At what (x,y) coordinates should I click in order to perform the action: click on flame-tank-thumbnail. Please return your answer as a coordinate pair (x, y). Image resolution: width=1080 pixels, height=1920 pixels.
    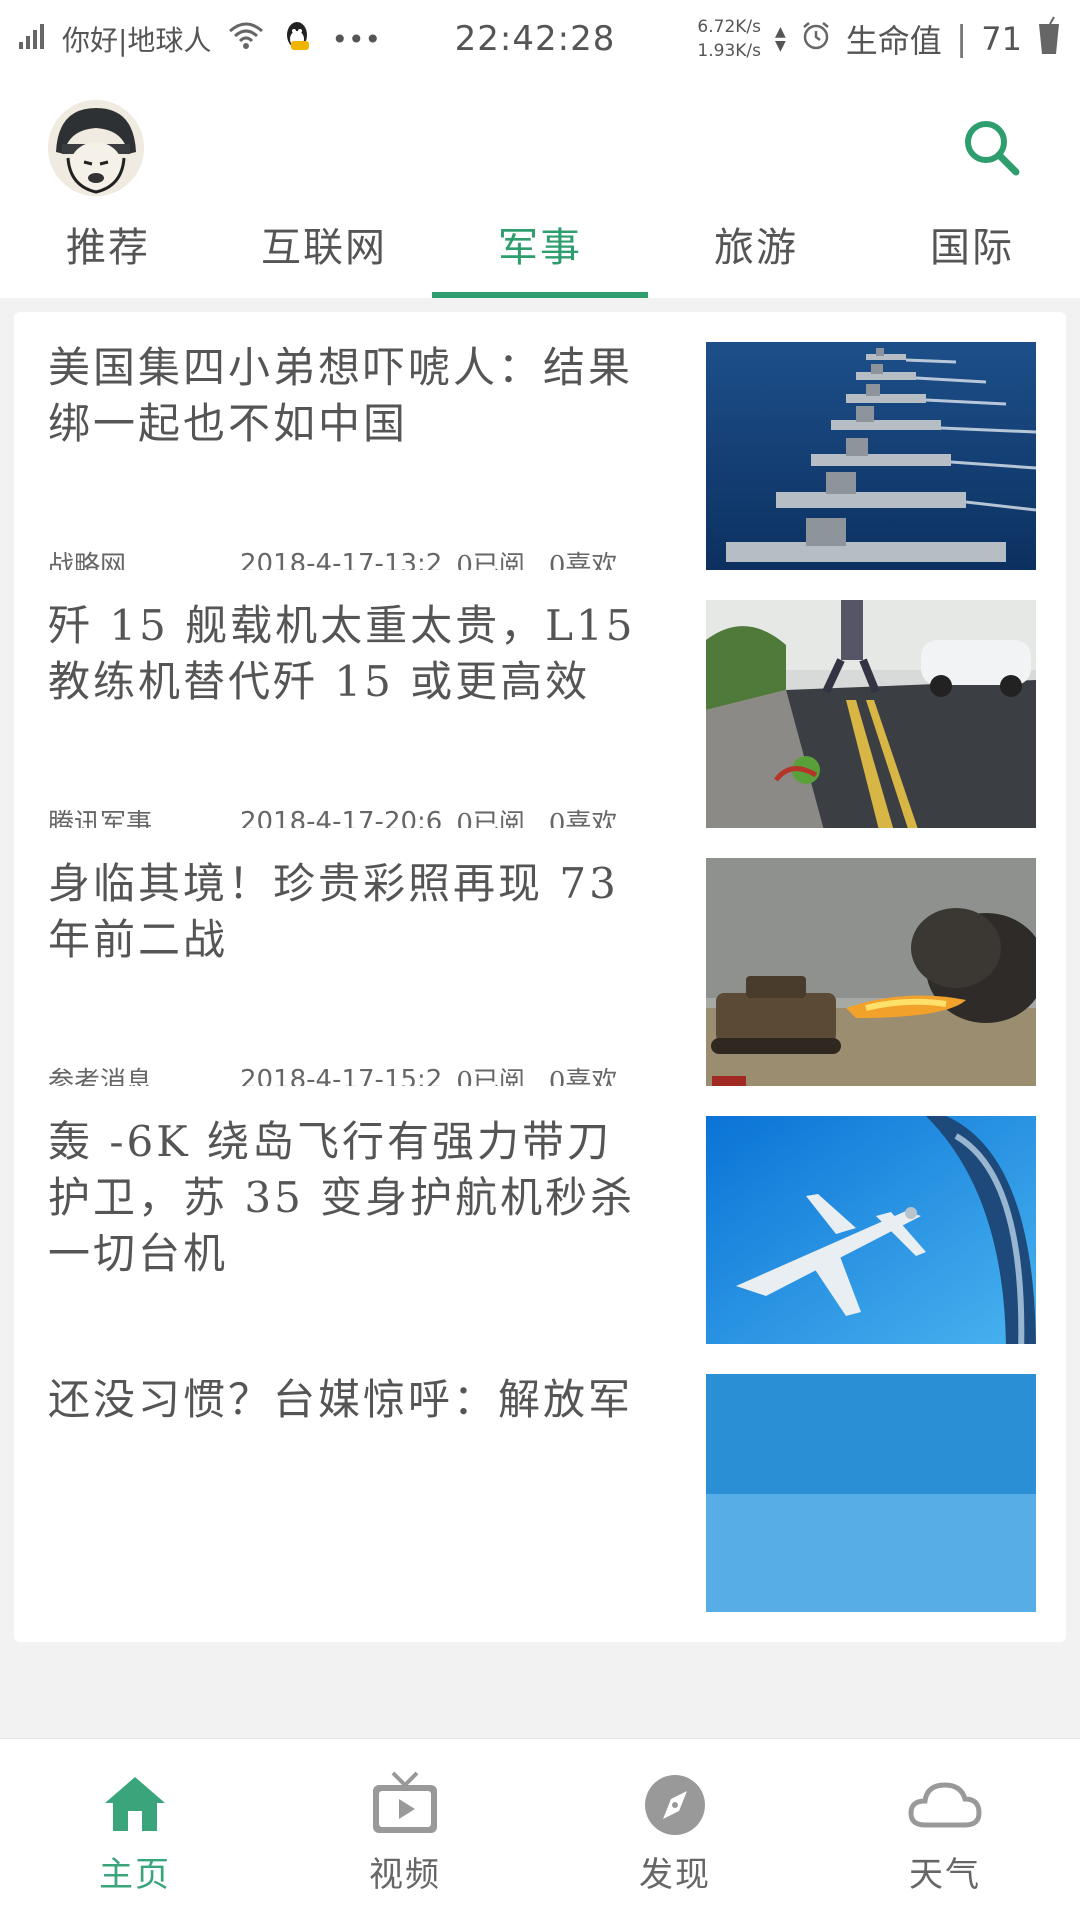
    Looking at the image, I should click on (871, 977).